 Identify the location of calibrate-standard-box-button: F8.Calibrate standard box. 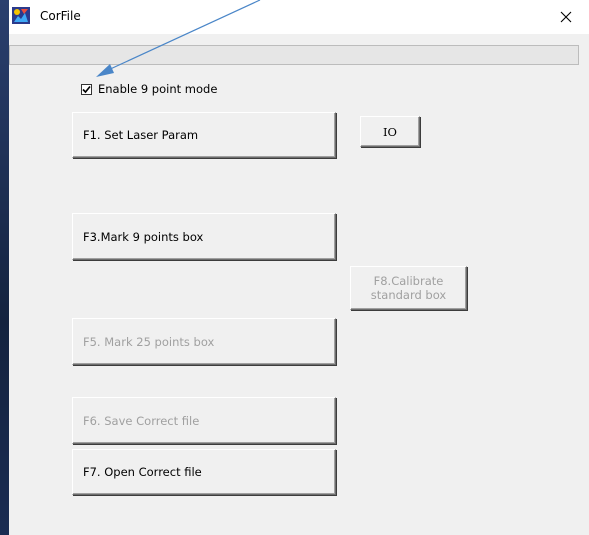
(408, 288).